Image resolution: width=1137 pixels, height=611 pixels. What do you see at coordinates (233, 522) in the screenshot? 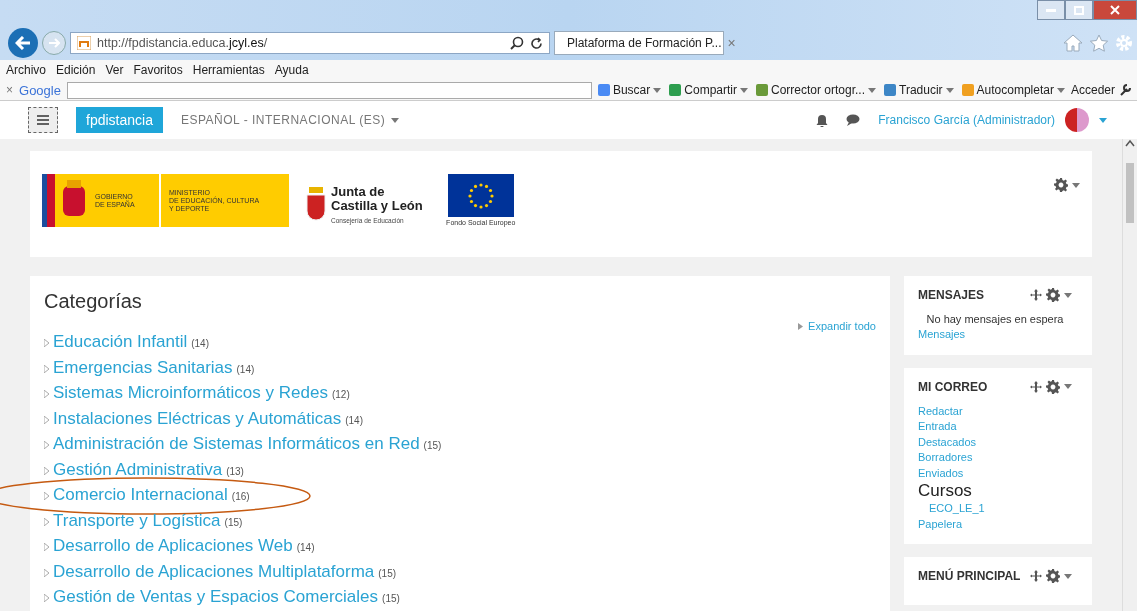
I see `course-count: (15)` at bounding box center [233, 522].